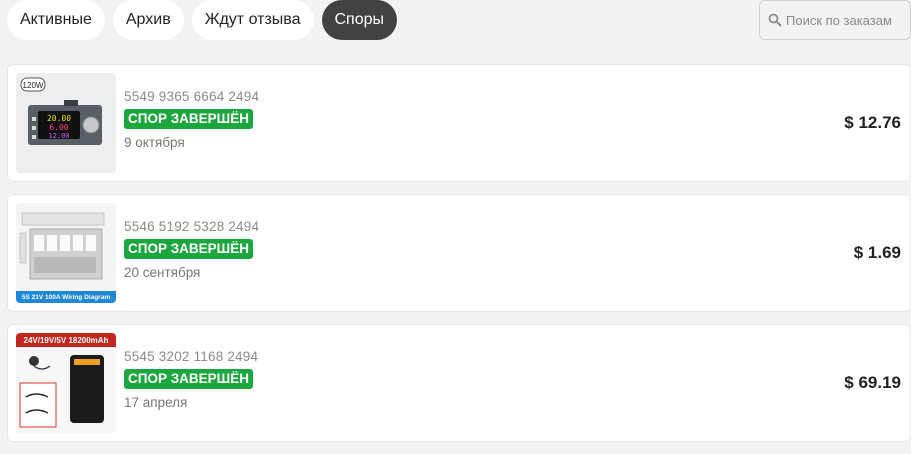 The image size is (911, 454). Describe the element at coordinates (162, 272) in the screenshot. I see `order-date: 20 сентября` at that location.